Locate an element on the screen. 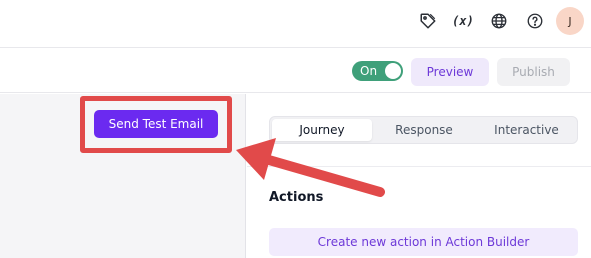  create-action-button: Create new action in Action Builder is located at coordinates (423, 242).